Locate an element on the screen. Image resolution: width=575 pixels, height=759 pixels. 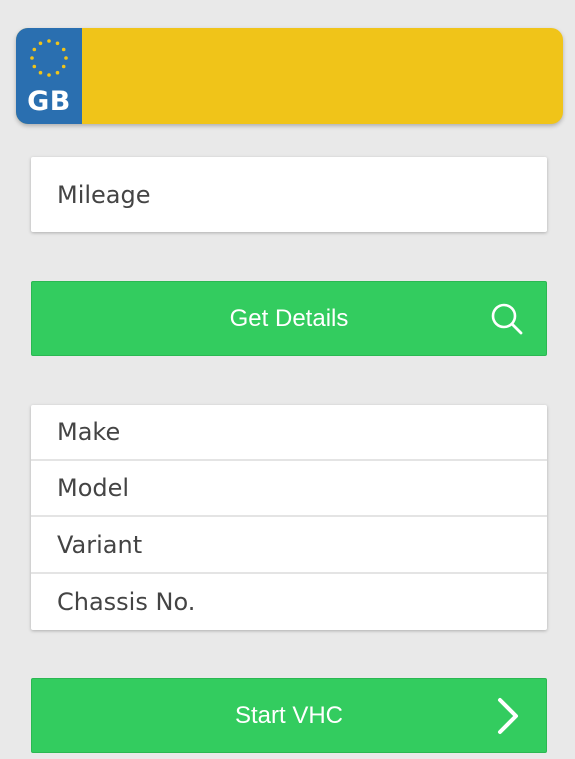
info-row-make: Make is located at coordinates (289, 433).